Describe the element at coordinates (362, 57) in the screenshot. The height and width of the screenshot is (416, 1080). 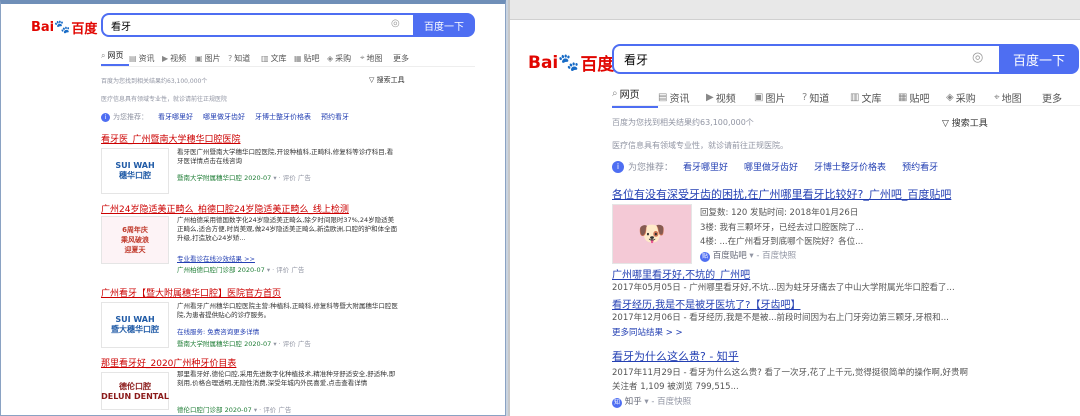
I see `map-icon: ⌖` at that location.